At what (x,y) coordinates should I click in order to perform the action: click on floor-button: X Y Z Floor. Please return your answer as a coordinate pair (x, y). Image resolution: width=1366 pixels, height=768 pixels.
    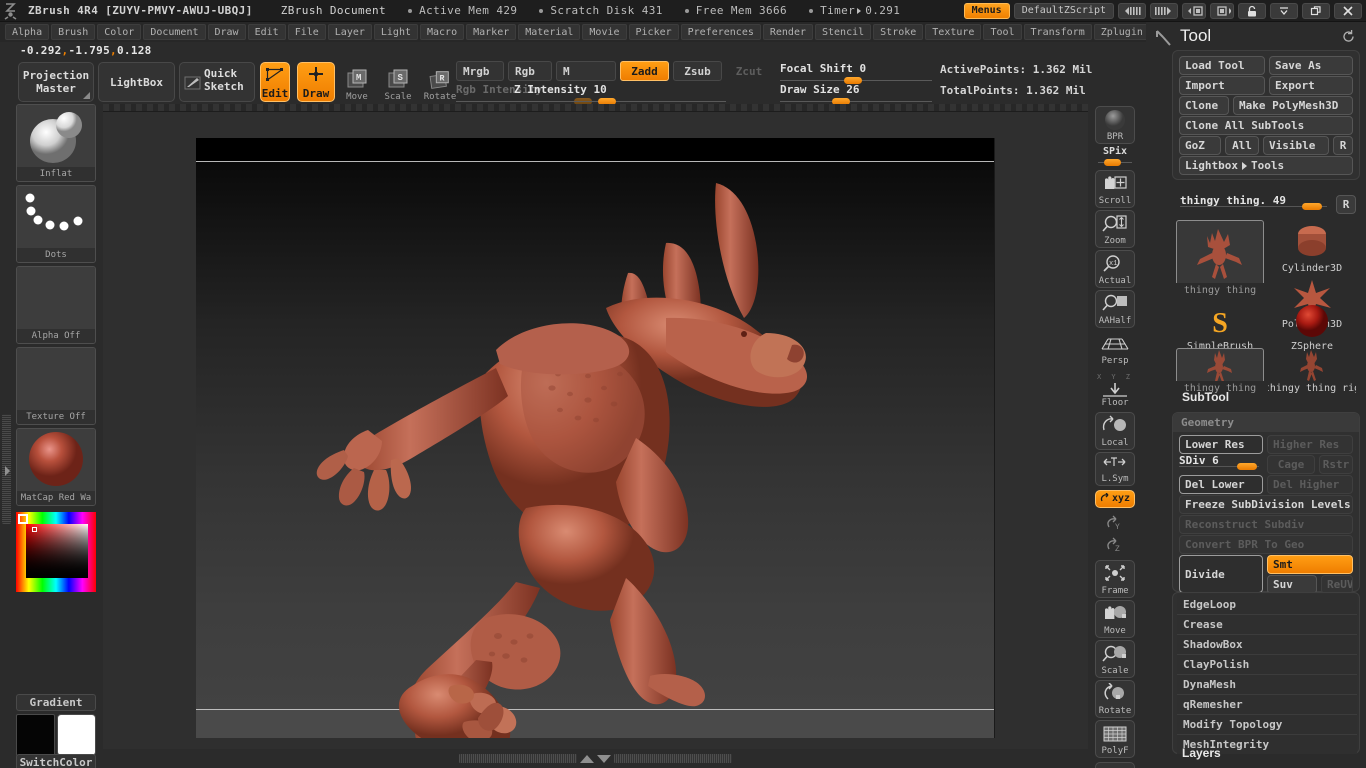
    Looking at the image, I should click on (1115, 390).